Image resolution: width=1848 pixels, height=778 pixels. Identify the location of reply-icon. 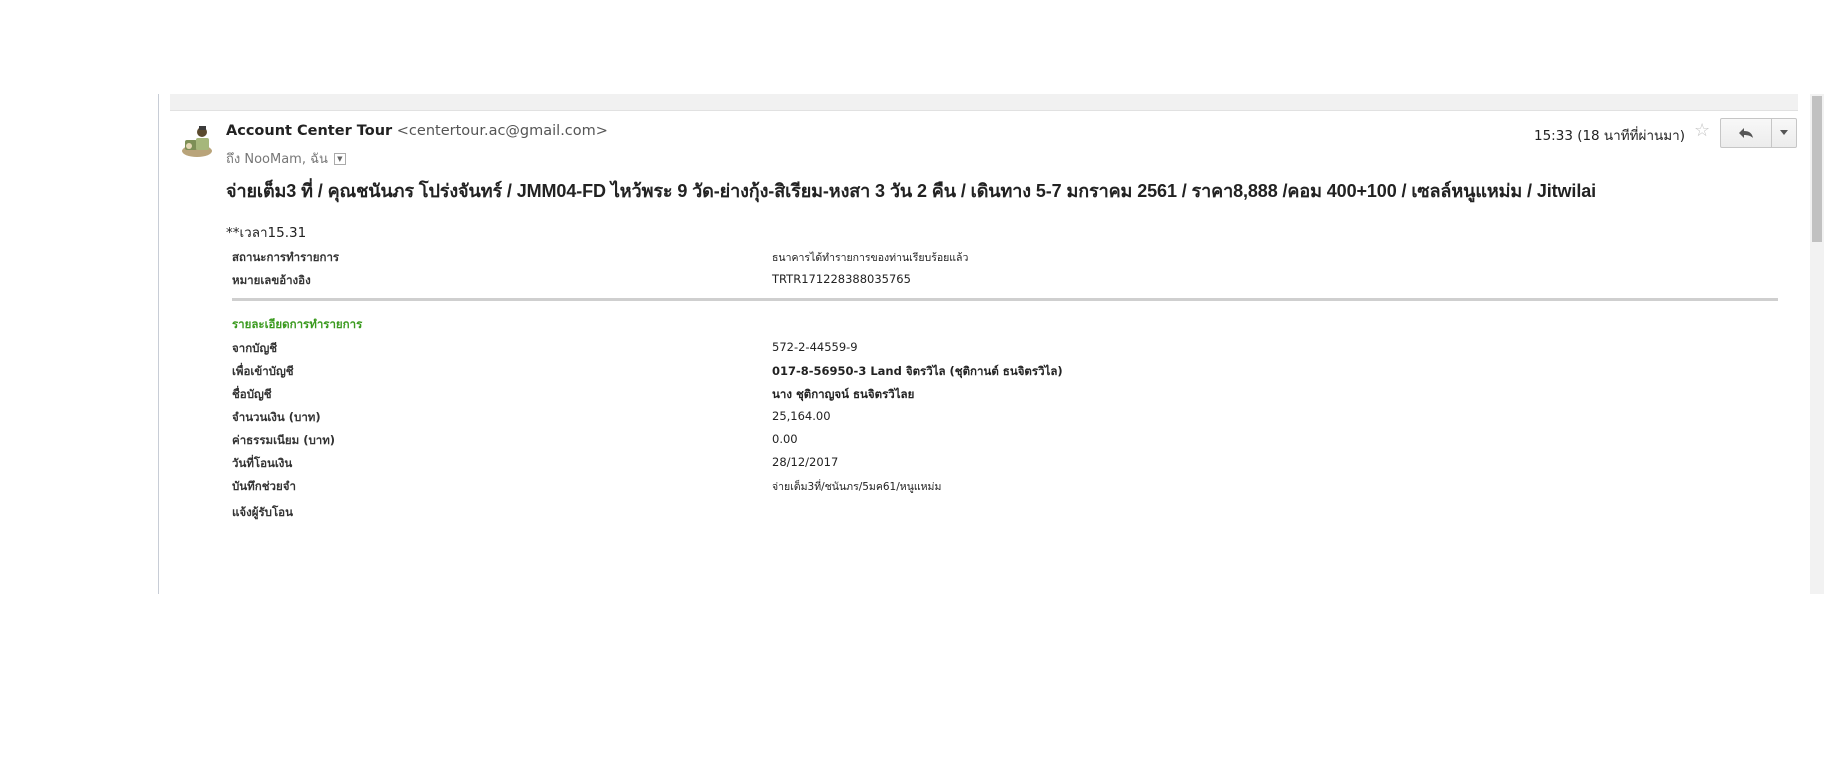
(1746, 133).